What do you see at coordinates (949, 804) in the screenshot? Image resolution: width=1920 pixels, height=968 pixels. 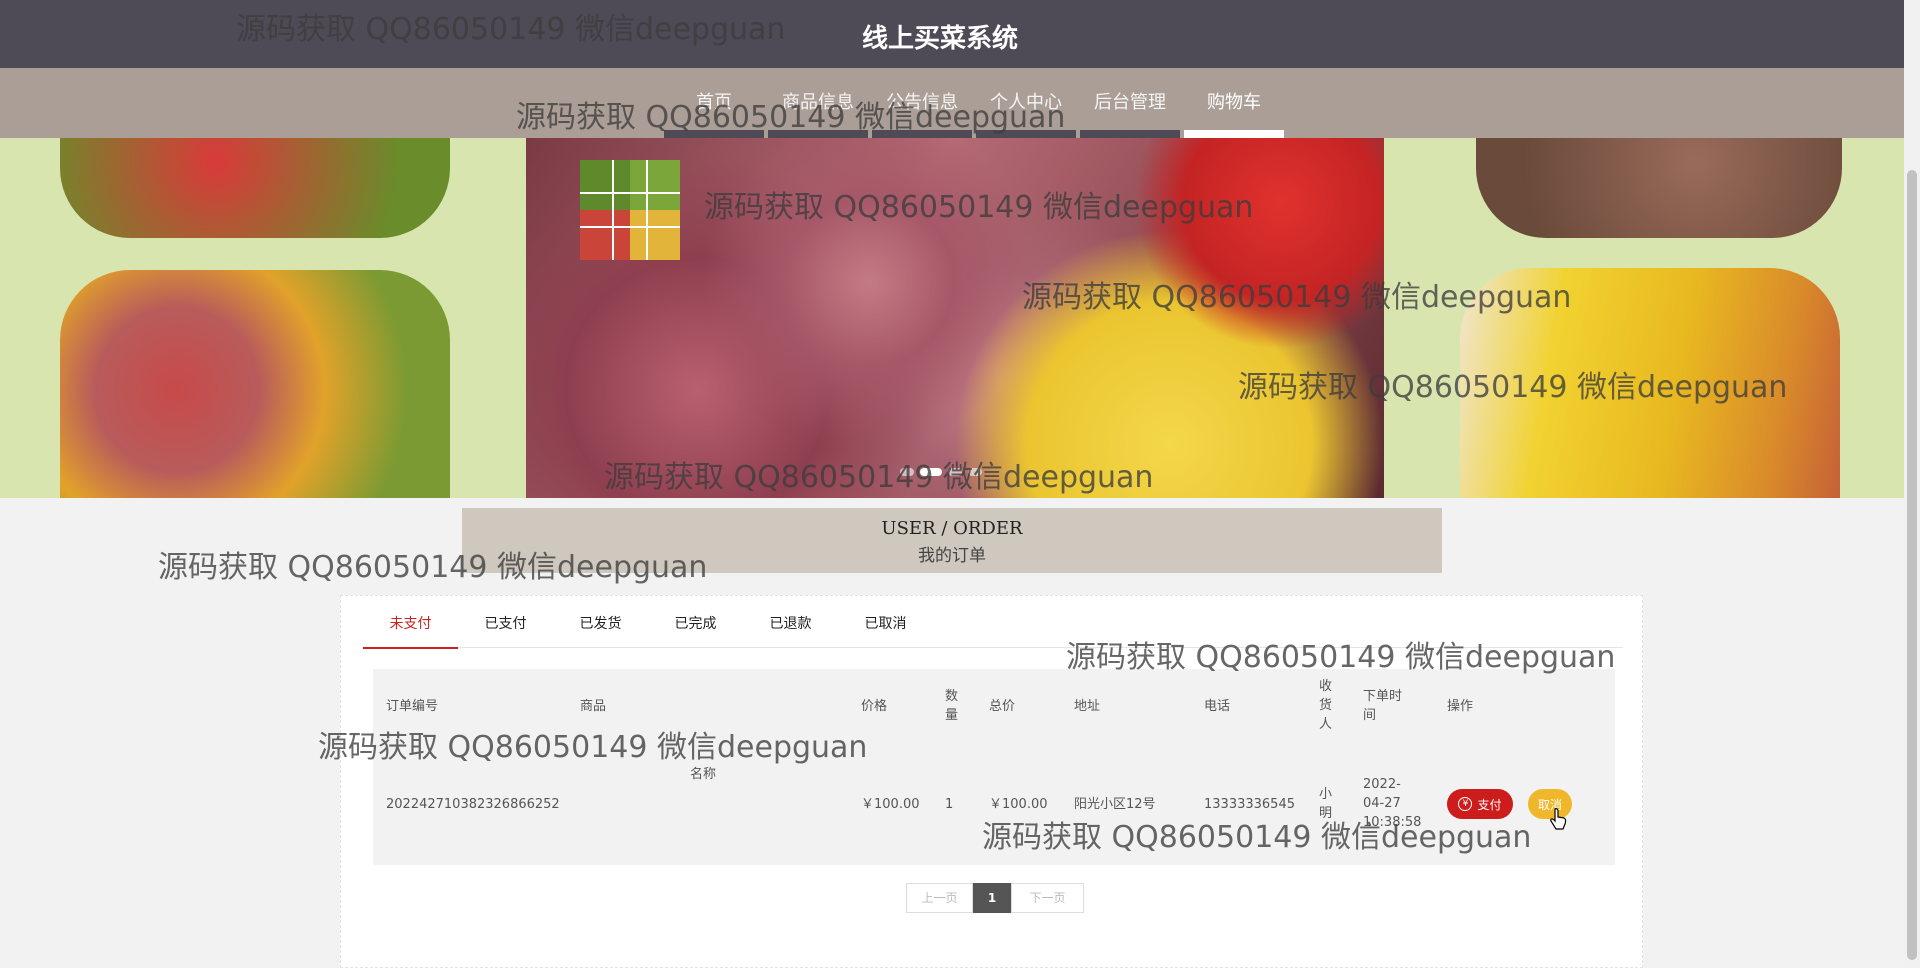 I see `cell-qty: 1` at bounding box center [949, 804].